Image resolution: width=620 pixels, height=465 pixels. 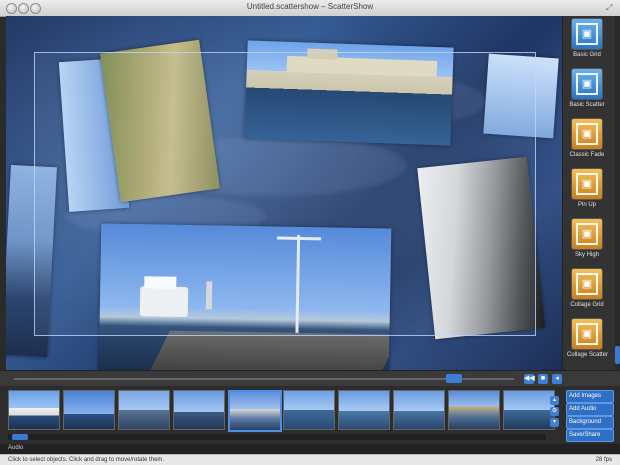 What do you see at coordinates (583, 409) in the screenshot?
I see `add-audio-label: Add Audio` at bounding box center [583, 409].